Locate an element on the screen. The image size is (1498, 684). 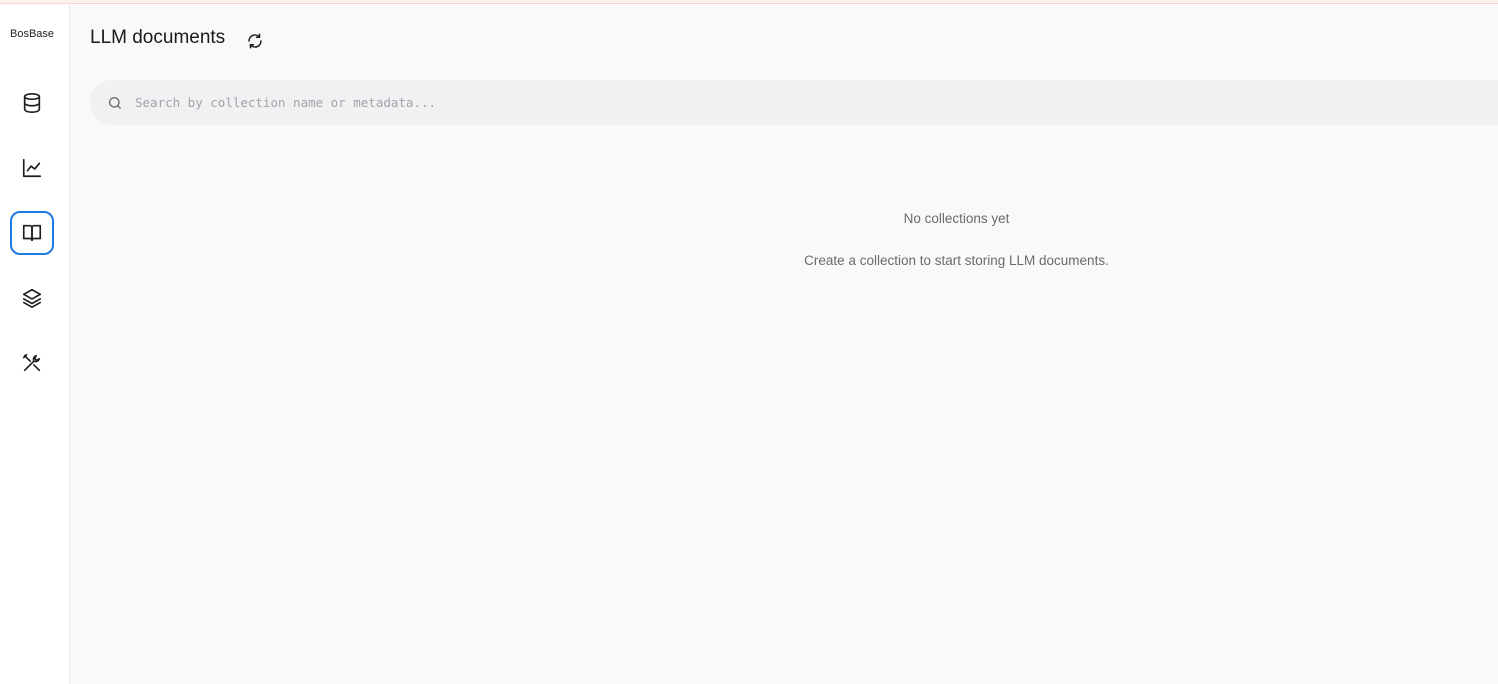
sidebar-item-analytics is located at coordinates (32, 168).